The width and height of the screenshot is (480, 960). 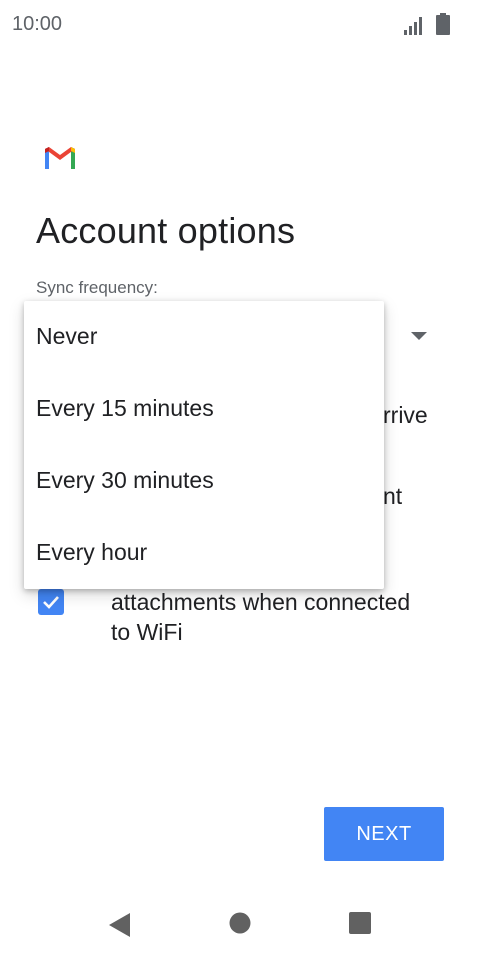 I want to click on gmail-logo, so click(x=60, y=158).